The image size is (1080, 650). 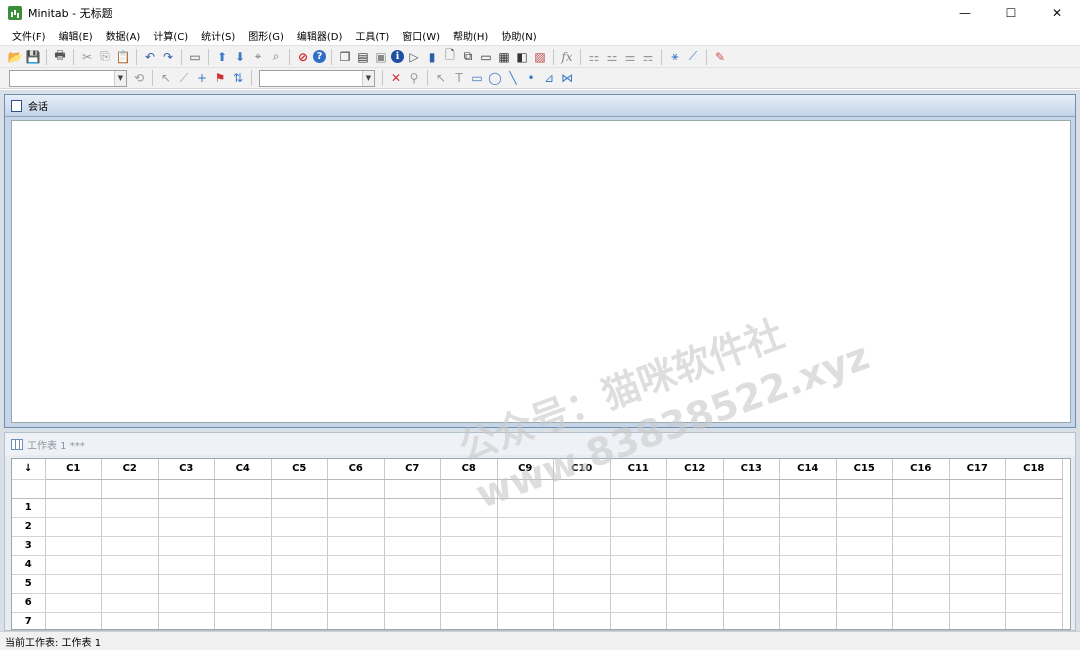 What do you see at coordinates (695, 469) in the screenshot?
I see `column-header: C12` at bounding box center [695, 469].